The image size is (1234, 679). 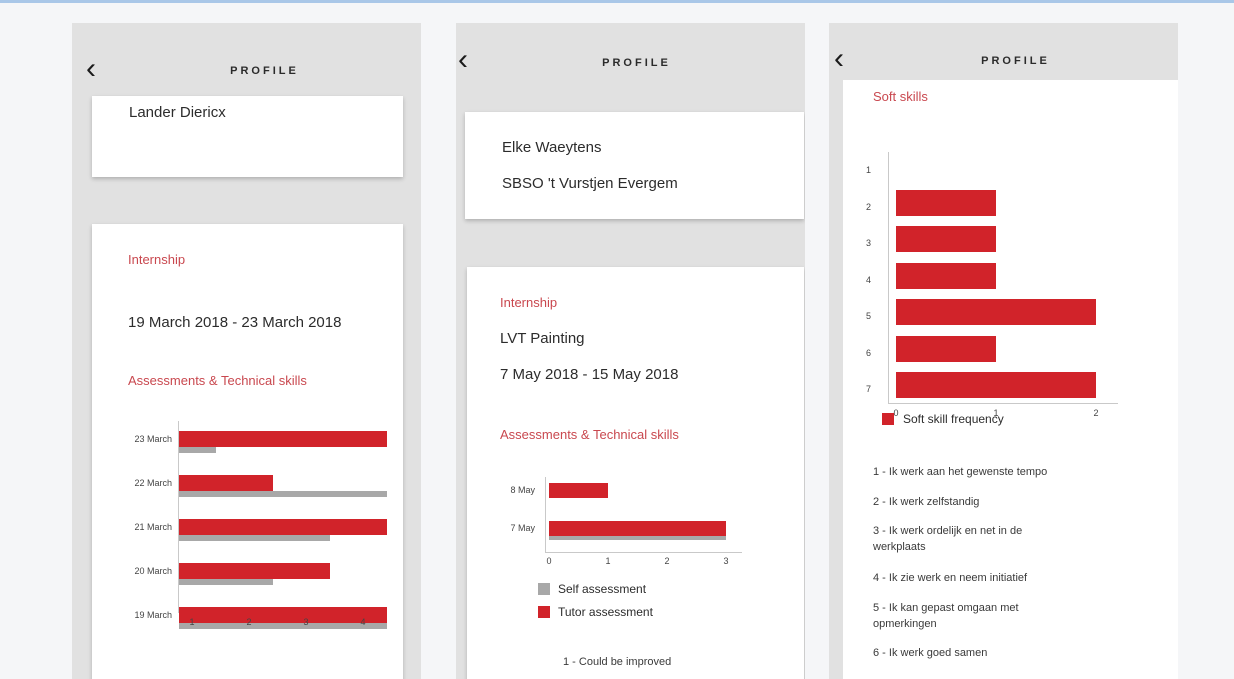 What do you see at coordinates (153, 615) in the screenshot?
I see `category-label: 19 March` at bounding box center [153, 615].